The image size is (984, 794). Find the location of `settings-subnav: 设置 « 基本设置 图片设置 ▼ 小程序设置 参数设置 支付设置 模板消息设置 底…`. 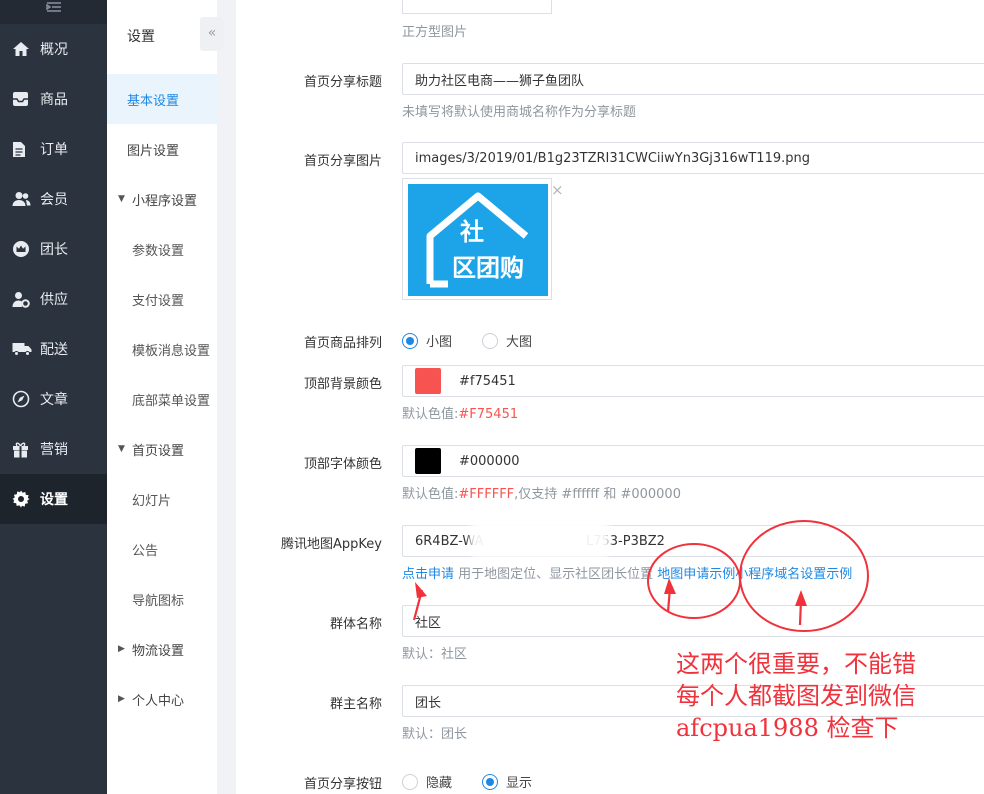

settings-subnav: 设置 « 基本设置 图片设置 ▼ 小程序设置 参数设置 支付设置 模板消息设置 底… is located at coordinates (165, 397).